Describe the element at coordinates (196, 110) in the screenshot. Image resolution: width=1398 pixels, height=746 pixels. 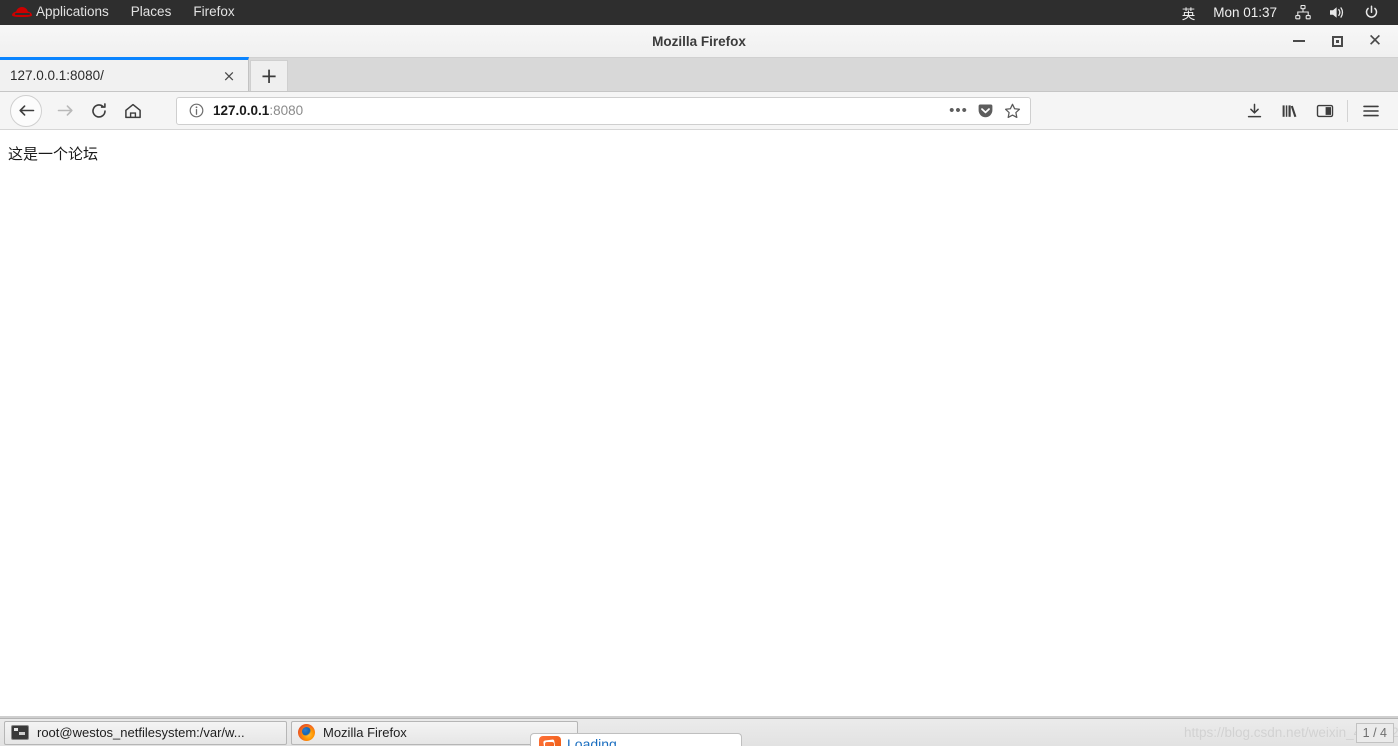
I see `info-icon` at that location.